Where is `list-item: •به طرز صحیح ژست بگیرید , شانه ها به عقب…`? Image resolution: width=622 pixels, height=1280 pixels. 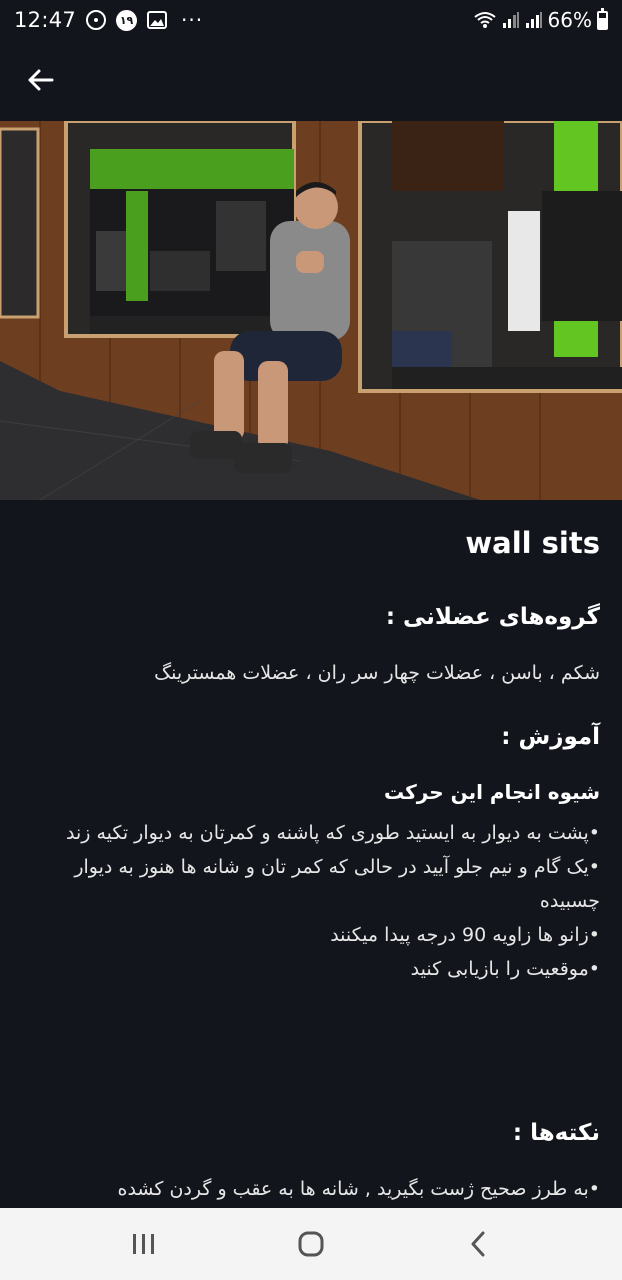
list-item: •به طرز صحیح ژست بگیرید , شانه ها به عقب… is located at coordinates (359, 1189).